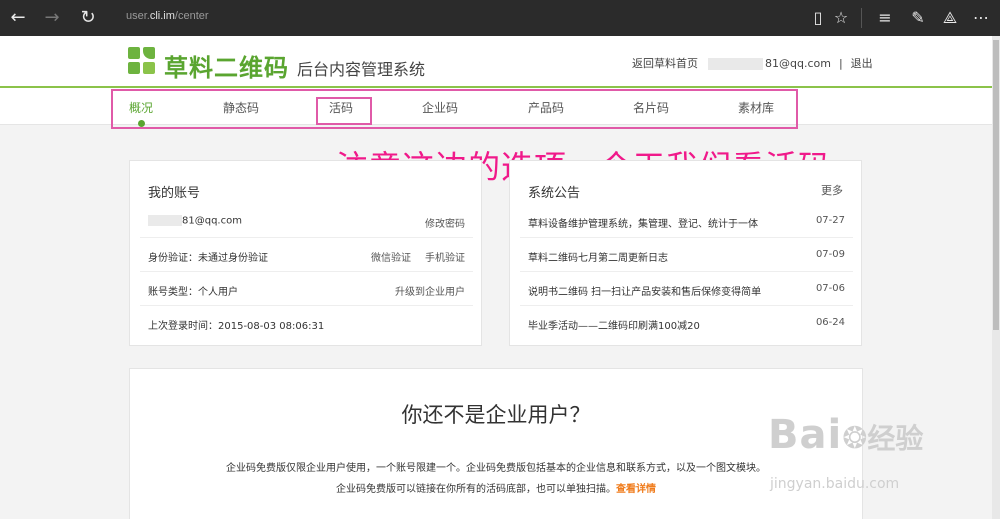 The width and height of the screenshot is (1000, 519). Describe the element at coordinates (167, 16) in the screenshot. I see `address-bar: user.cli.im/center` at that location.